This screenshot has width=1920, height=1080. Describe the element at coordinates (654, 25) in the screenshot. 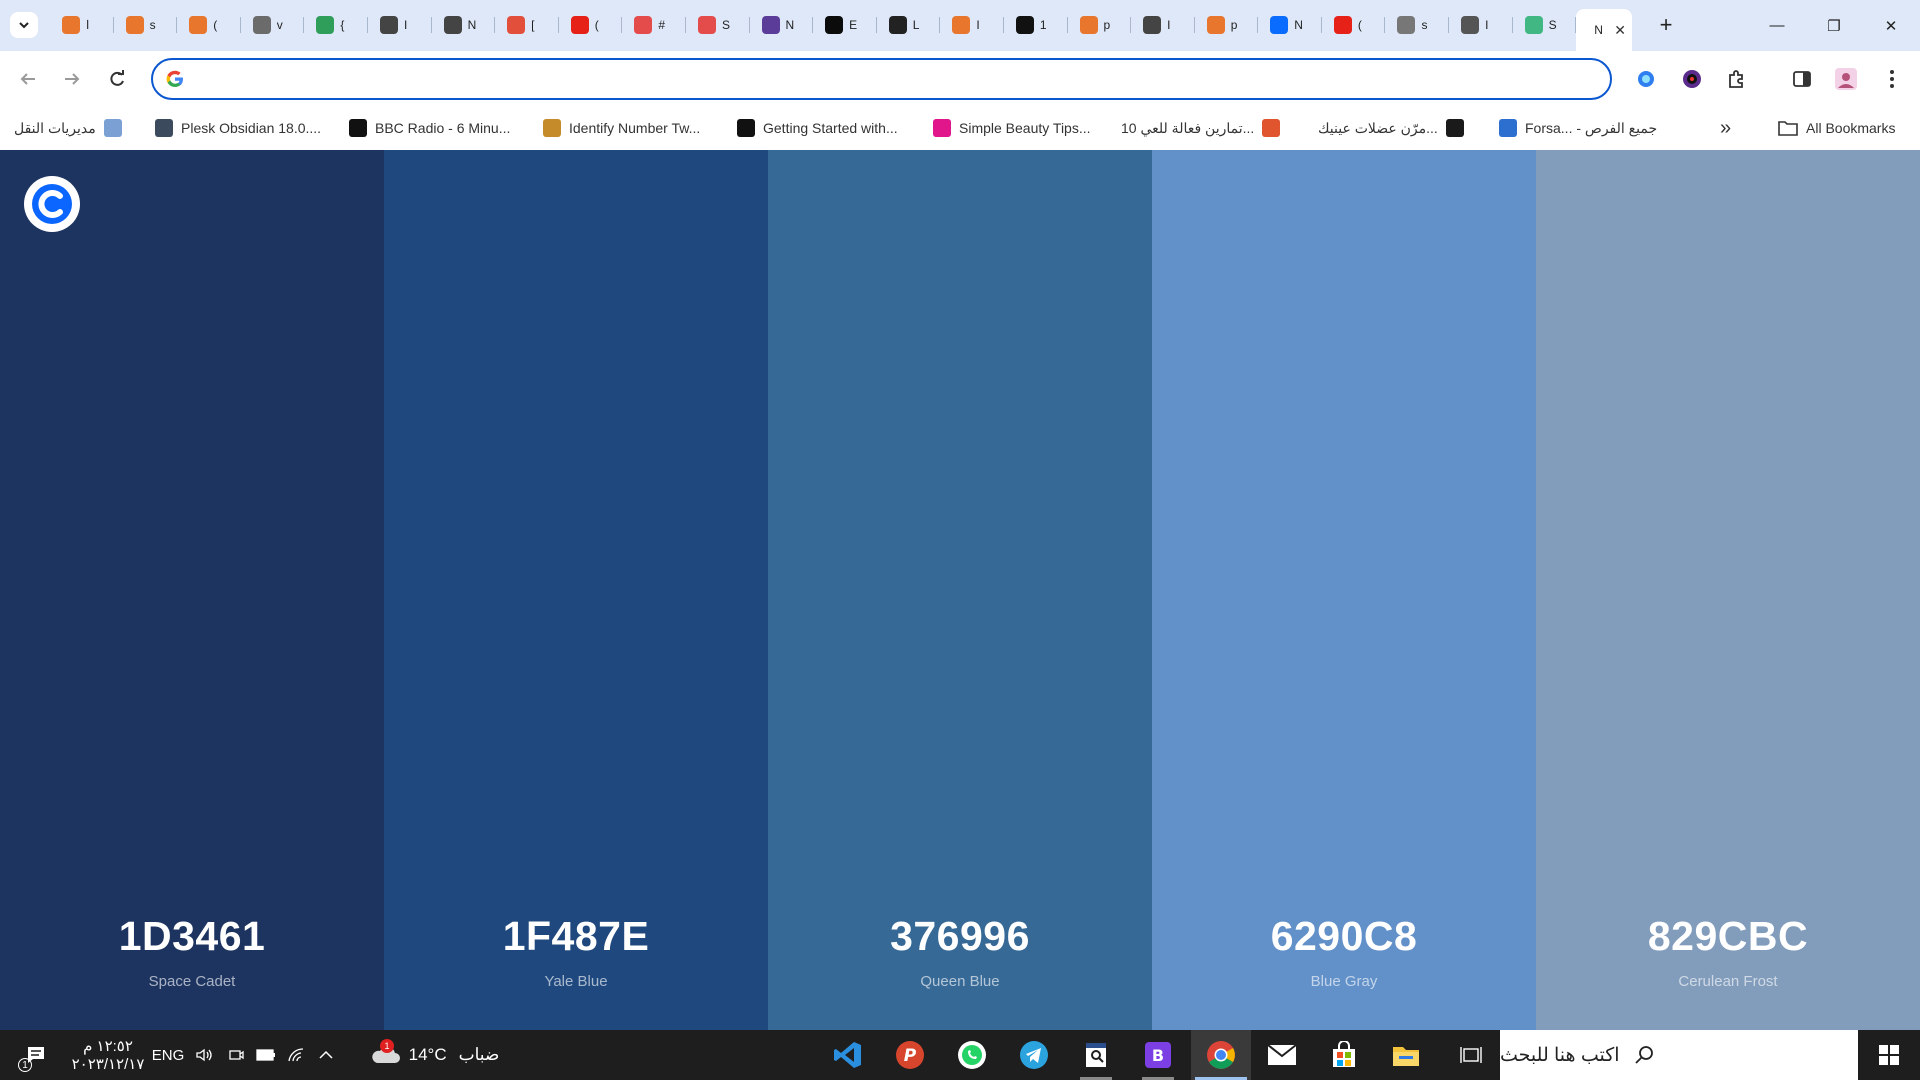

I see `browser-tab: #` at that location.